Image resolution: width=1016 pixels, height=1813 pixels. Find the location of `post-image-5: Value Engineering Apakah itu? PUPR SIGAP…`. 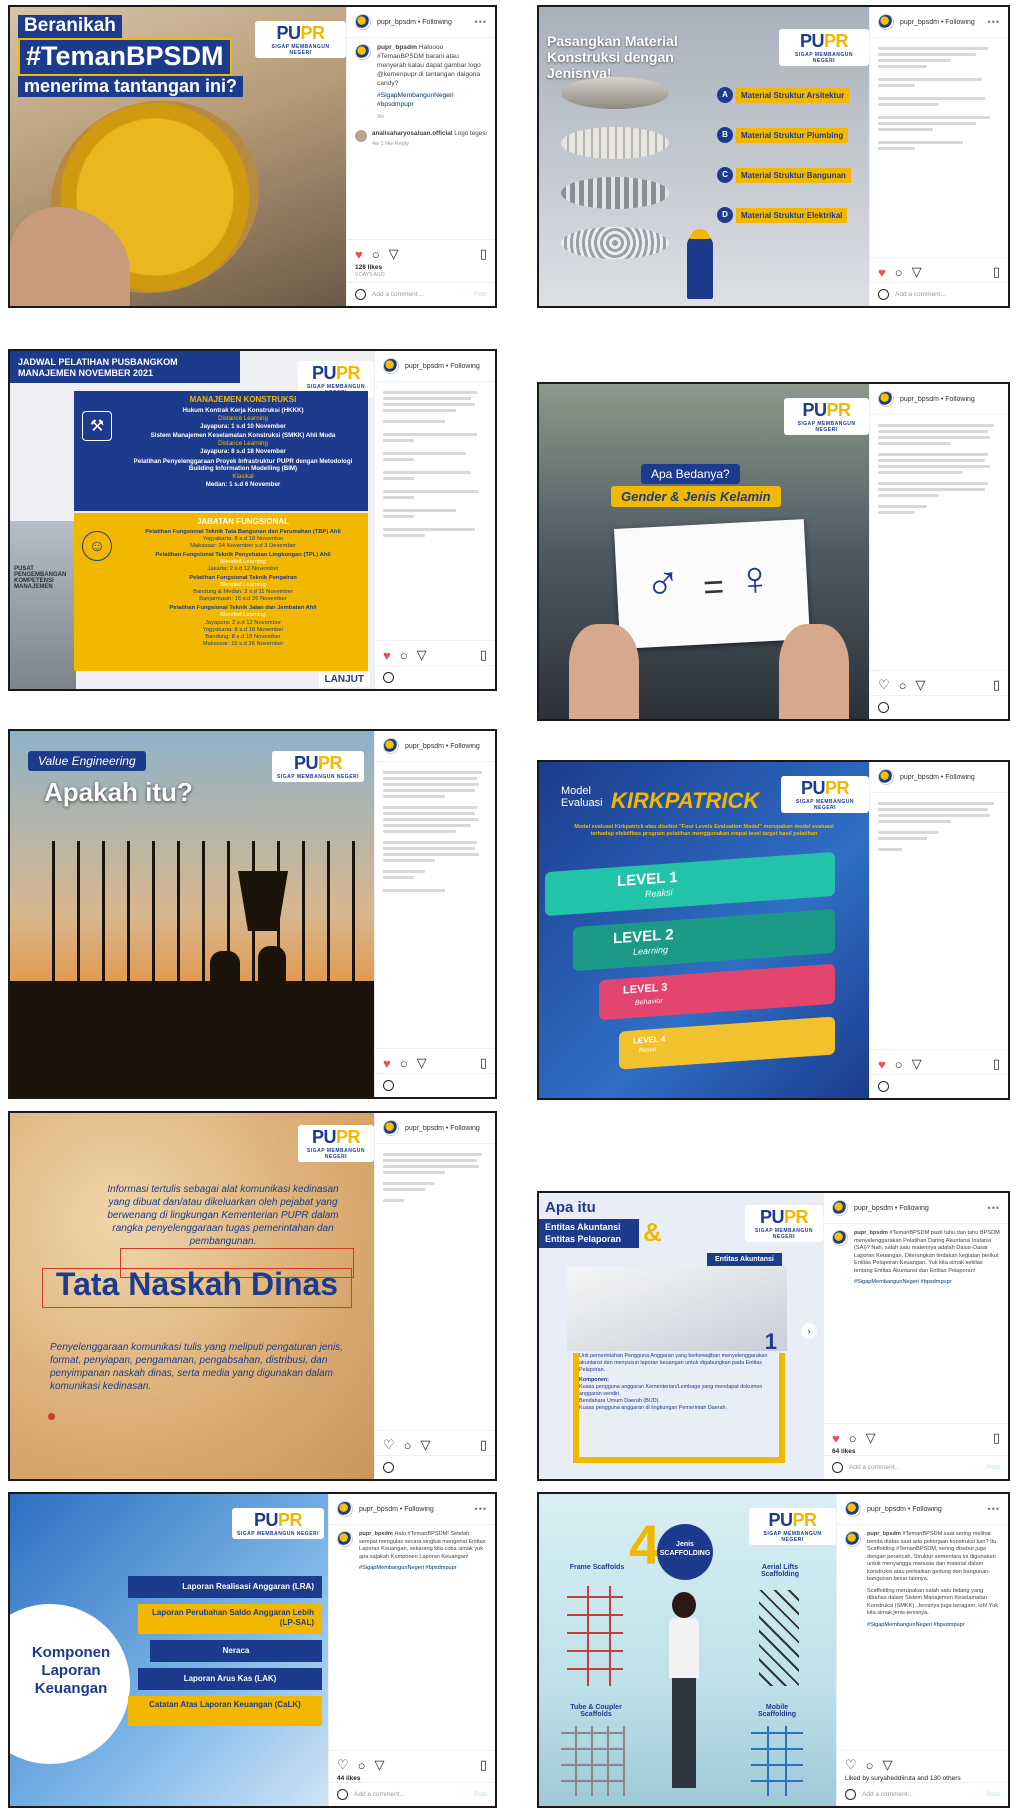

post-image-5: Value Engineering Apakah itu? PUPR SIGAP… is located at coordinates (192, 914).